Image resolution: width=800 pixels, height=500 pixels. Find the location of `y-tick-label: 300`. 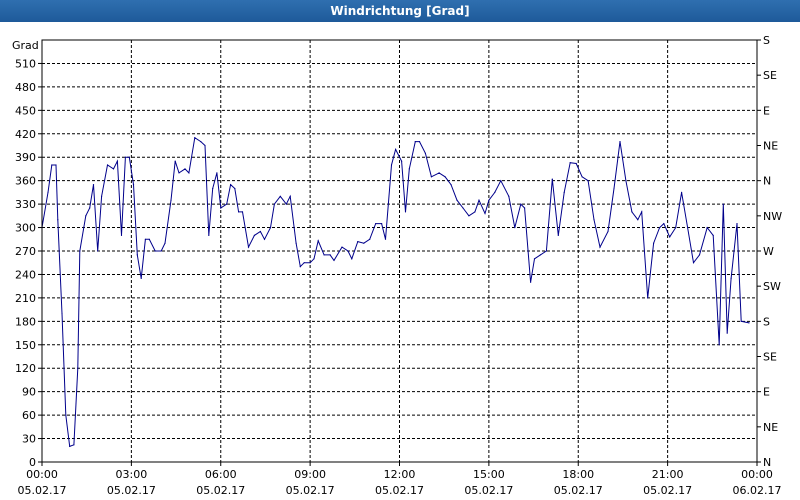

y-tick-label: 300 is located at coordinates (25, 228).